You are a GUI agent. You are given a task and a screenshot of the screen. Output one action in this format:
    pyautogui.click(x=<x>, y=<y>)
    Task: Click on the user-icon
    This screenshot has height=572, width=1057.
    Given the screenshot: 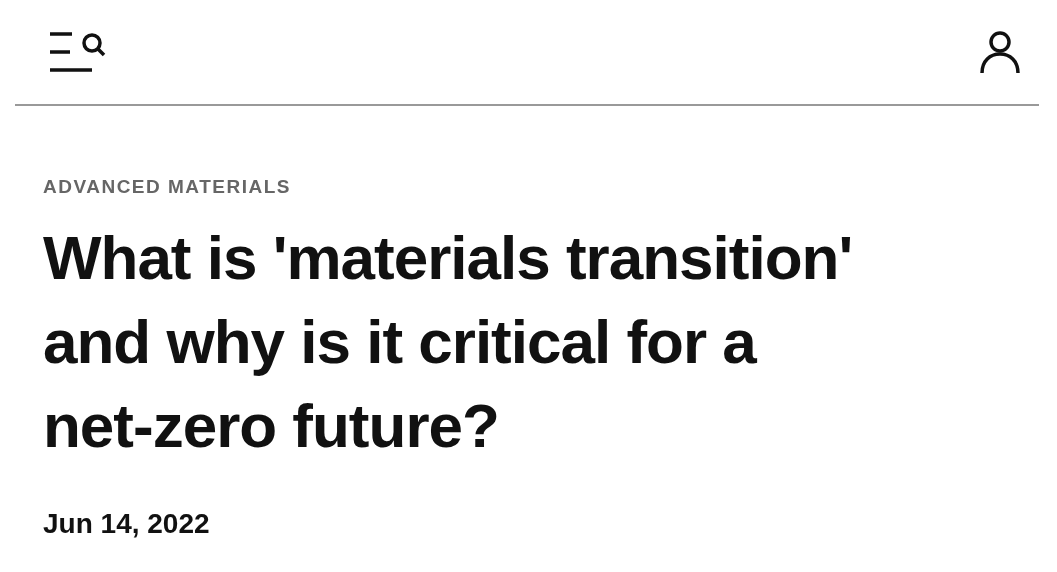 What is the action you would take?
    pyautogui.click(x=1000, y=52)
    